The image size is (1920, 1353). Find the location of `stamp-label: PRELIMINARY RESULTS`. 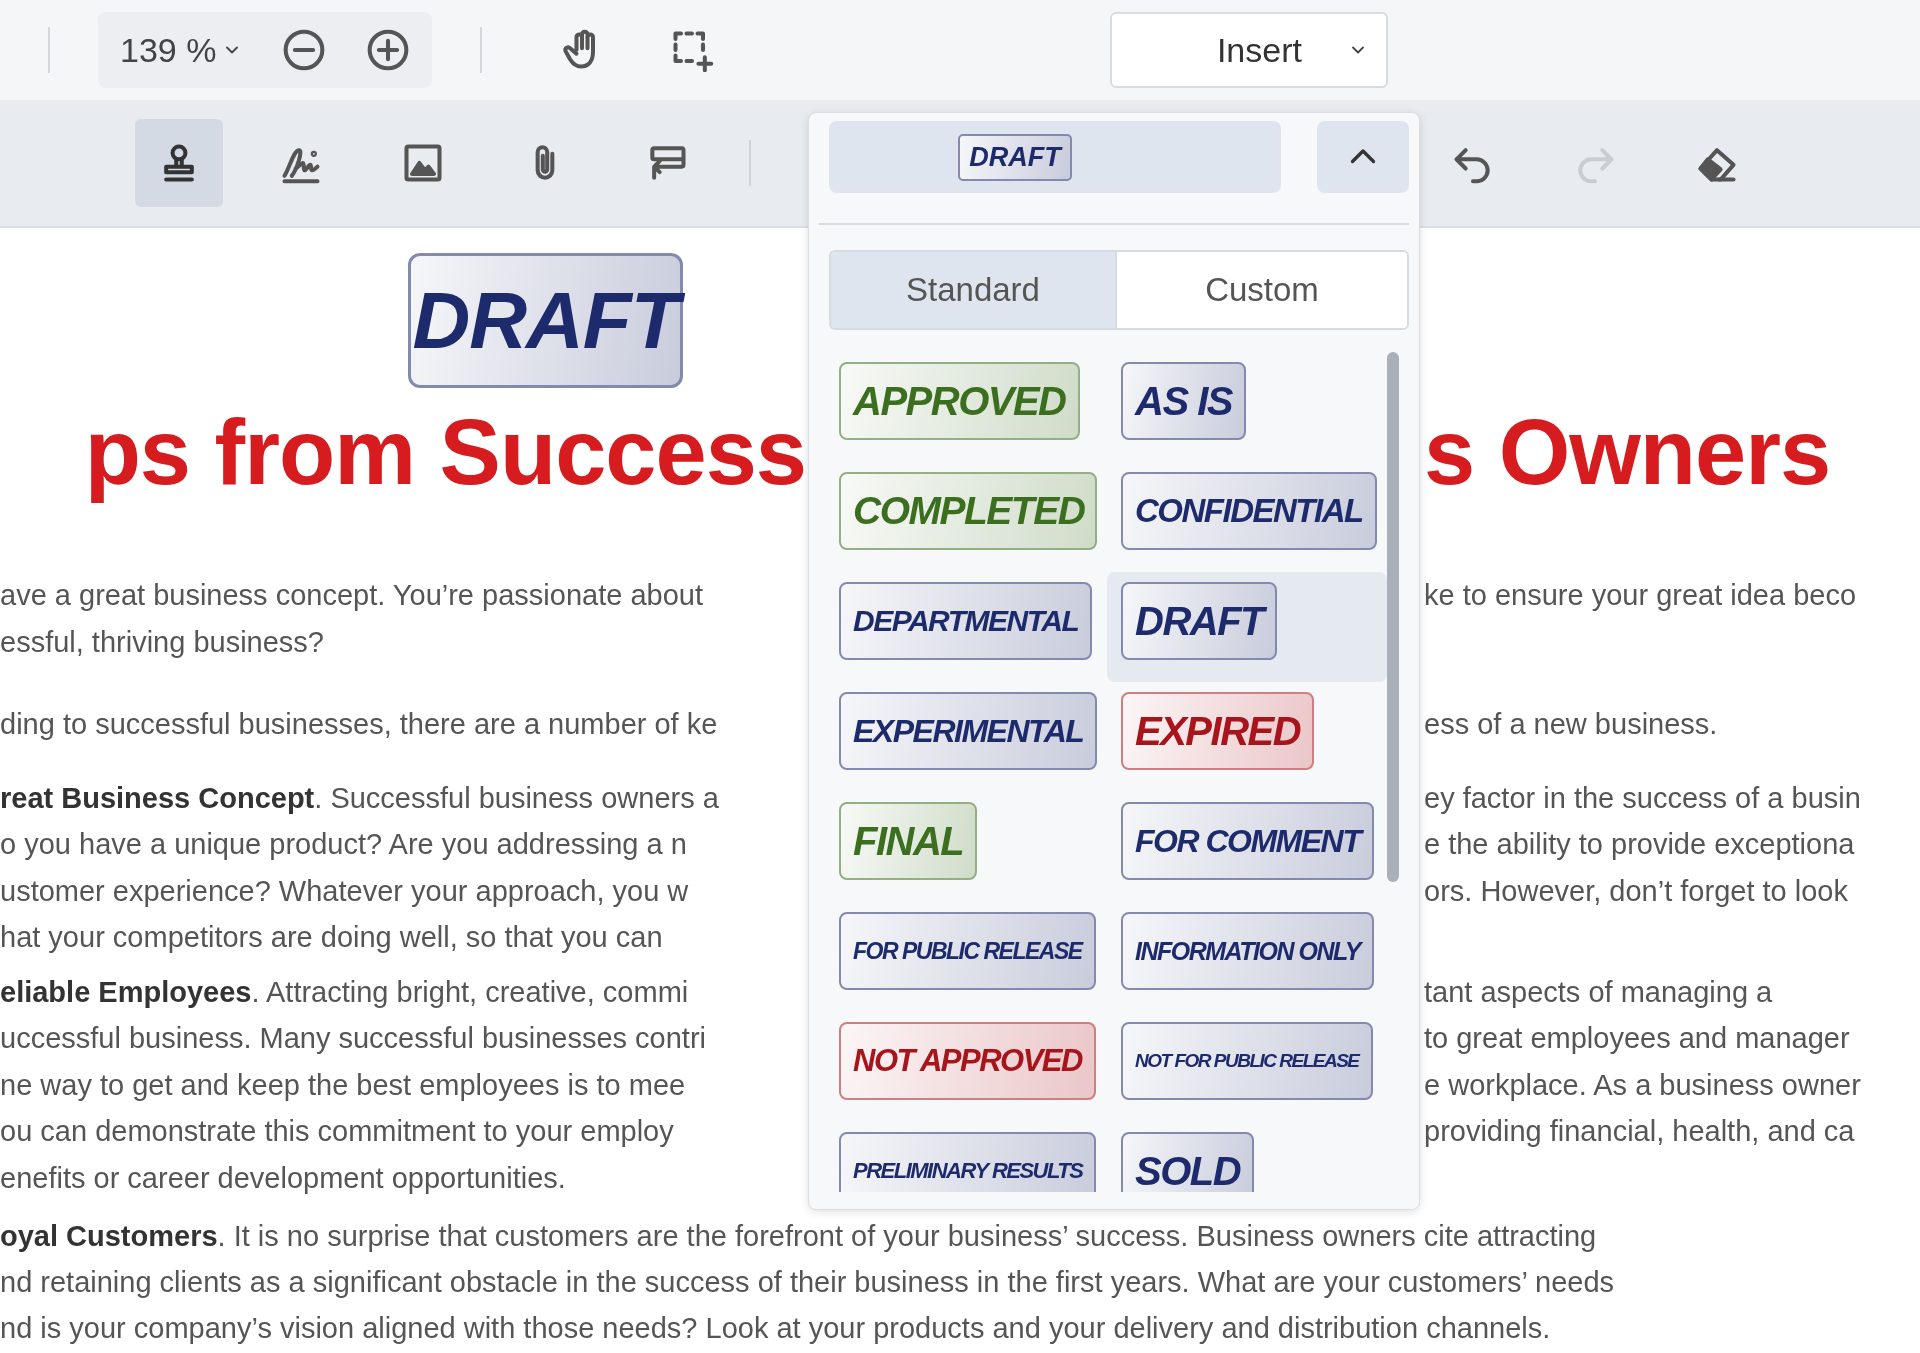

stamp-label: PRELIMINARY RESULTS is located at coordinates (968, 1162).